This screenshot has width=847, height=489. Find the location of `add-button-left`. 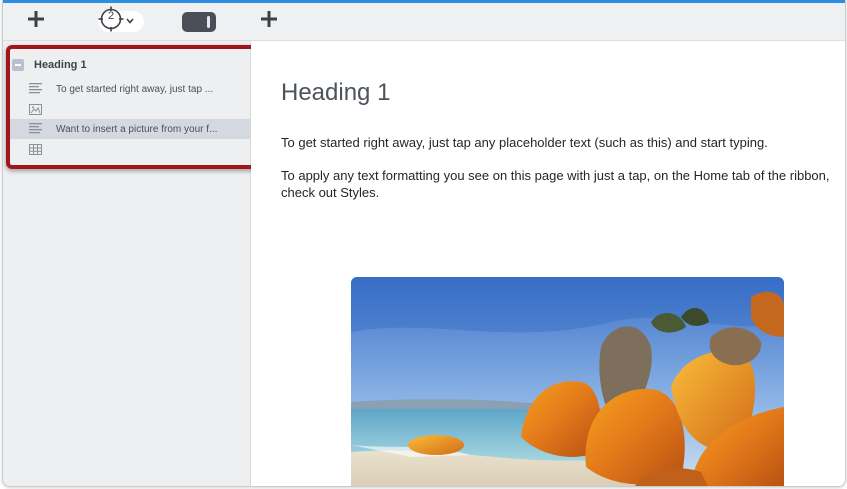

add-button-left is located at coordinates (36, 21).